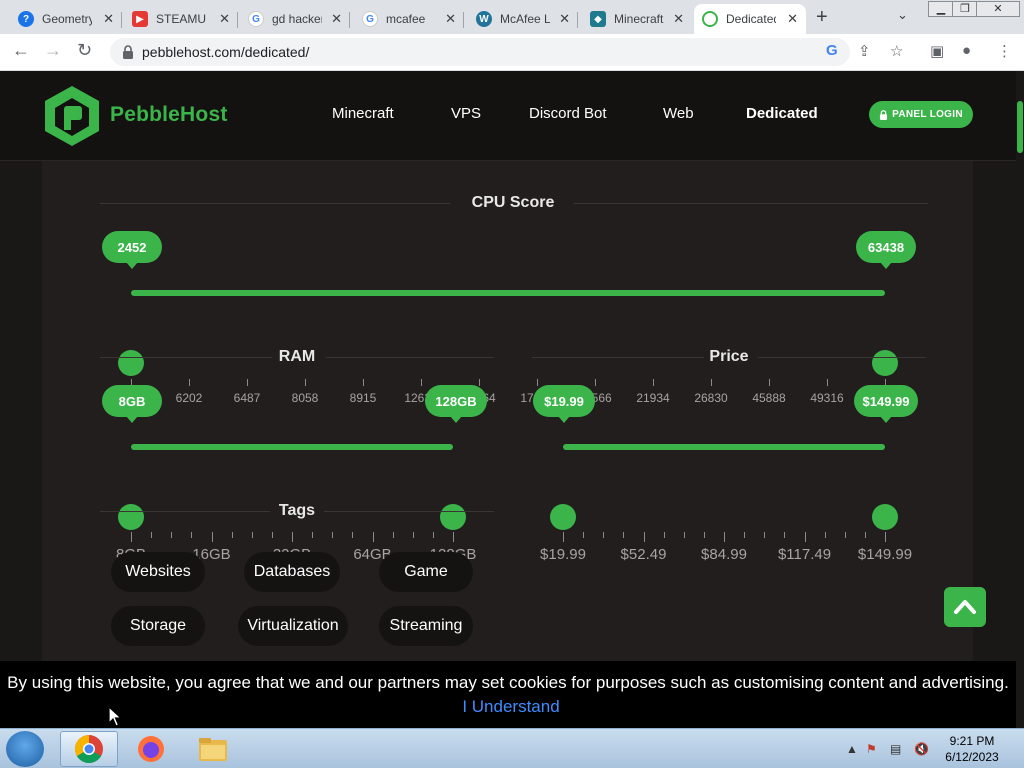  What do you see at coordinates (247, 398) in the screenshot?
I see `scale-tick-label: 6487` at bounding box center [247, 398].